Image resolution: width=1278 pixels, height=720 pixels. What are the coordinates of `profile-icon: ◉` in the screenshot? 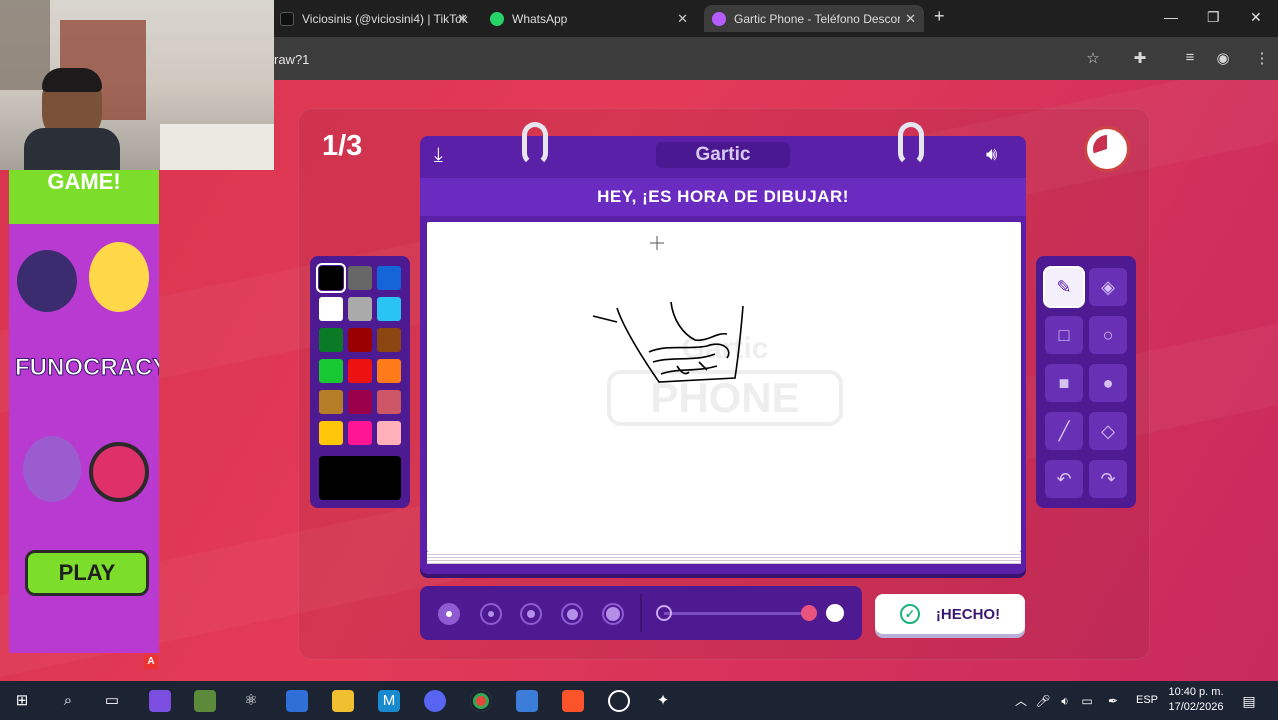 It's located at (1223, 59).